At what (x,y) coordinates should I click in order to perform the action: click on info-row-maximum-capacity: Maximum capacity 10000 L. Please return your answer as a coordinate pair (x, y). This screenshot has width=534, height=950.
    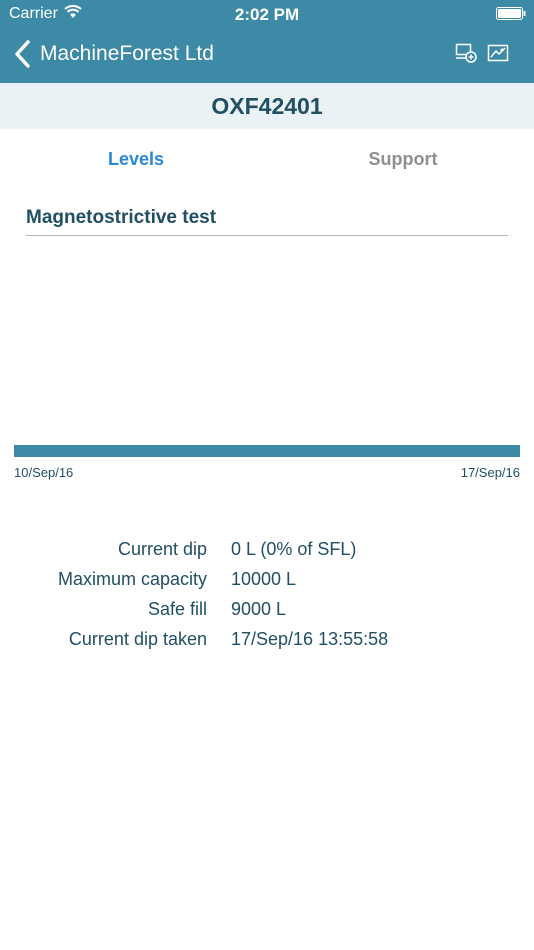
    Looking at the image, I should click on (267, 584).